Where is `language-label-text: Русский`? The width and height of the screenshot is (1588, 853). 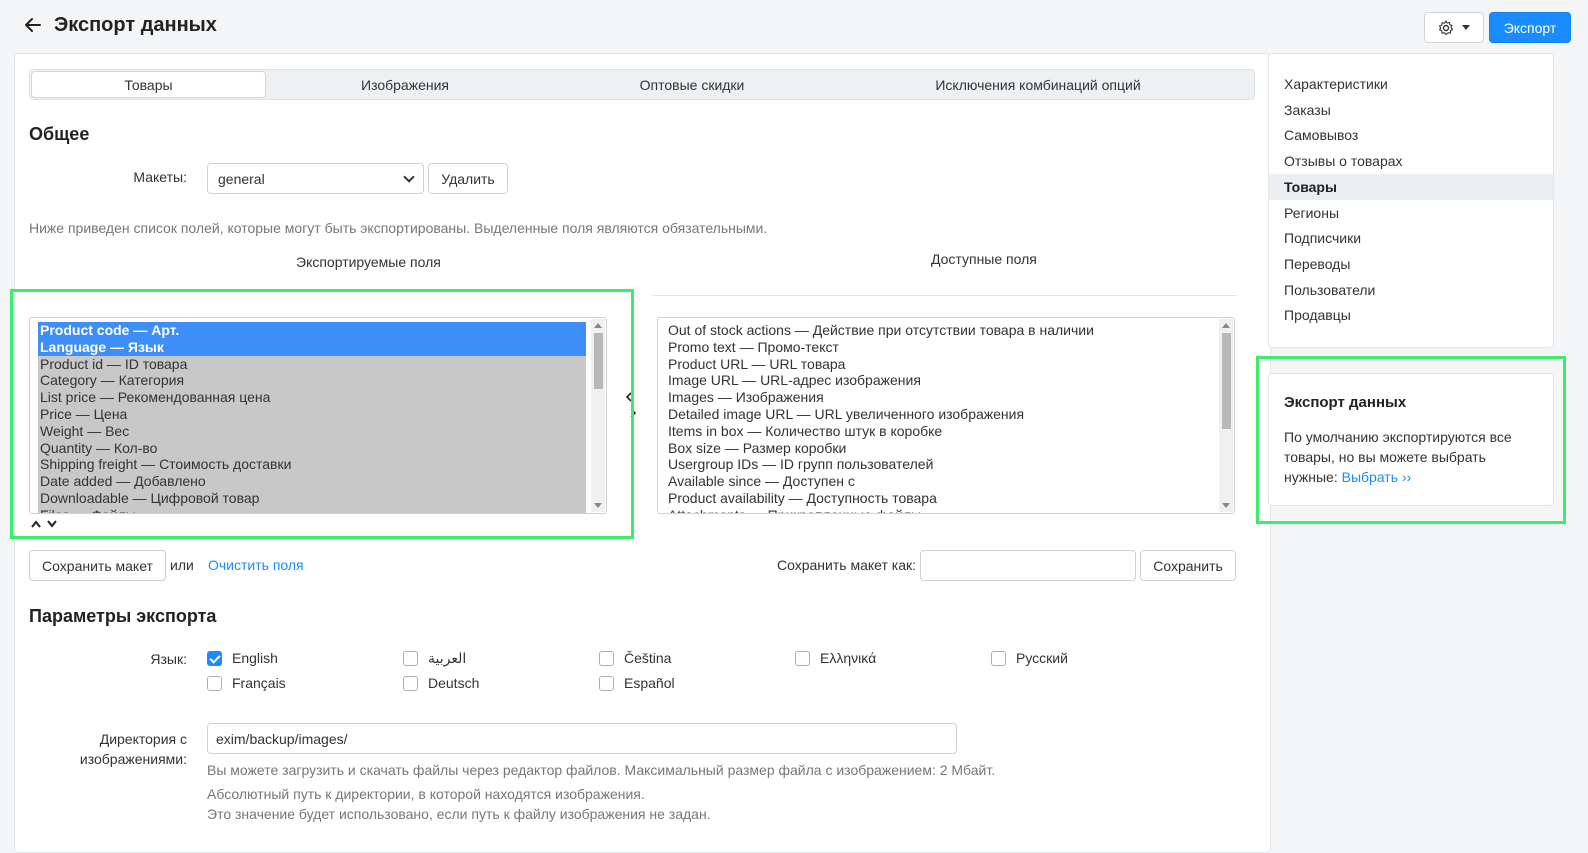
language-label-text: Русский is located at coordinates (1042, 658).